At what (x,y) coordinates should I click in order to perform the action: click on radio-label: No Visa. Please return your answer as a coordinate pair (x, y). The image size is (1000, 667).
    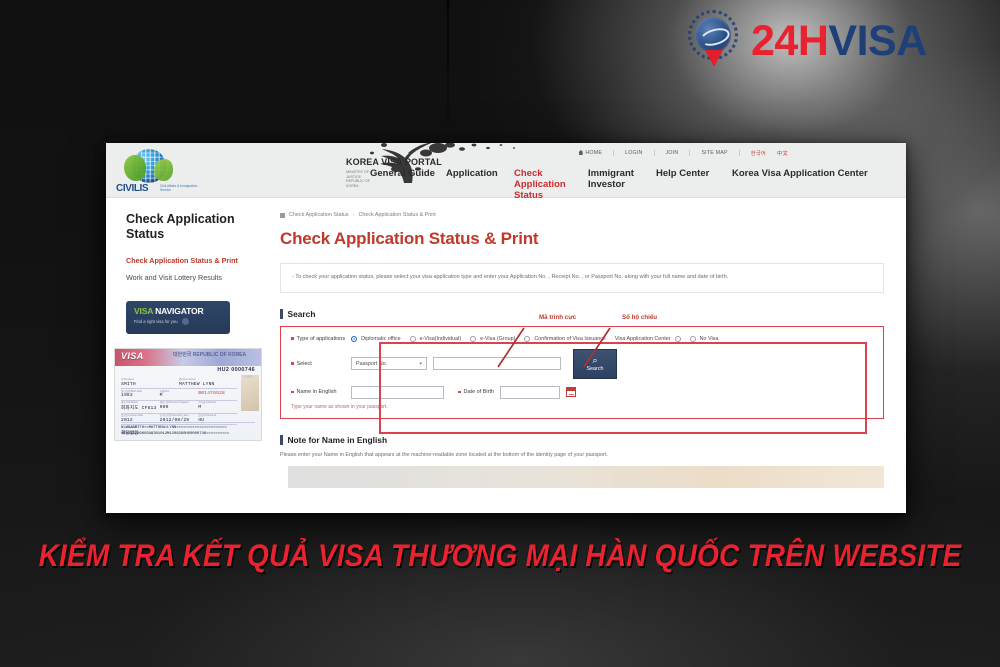
    Looking at the image, I should click on (709, 338).